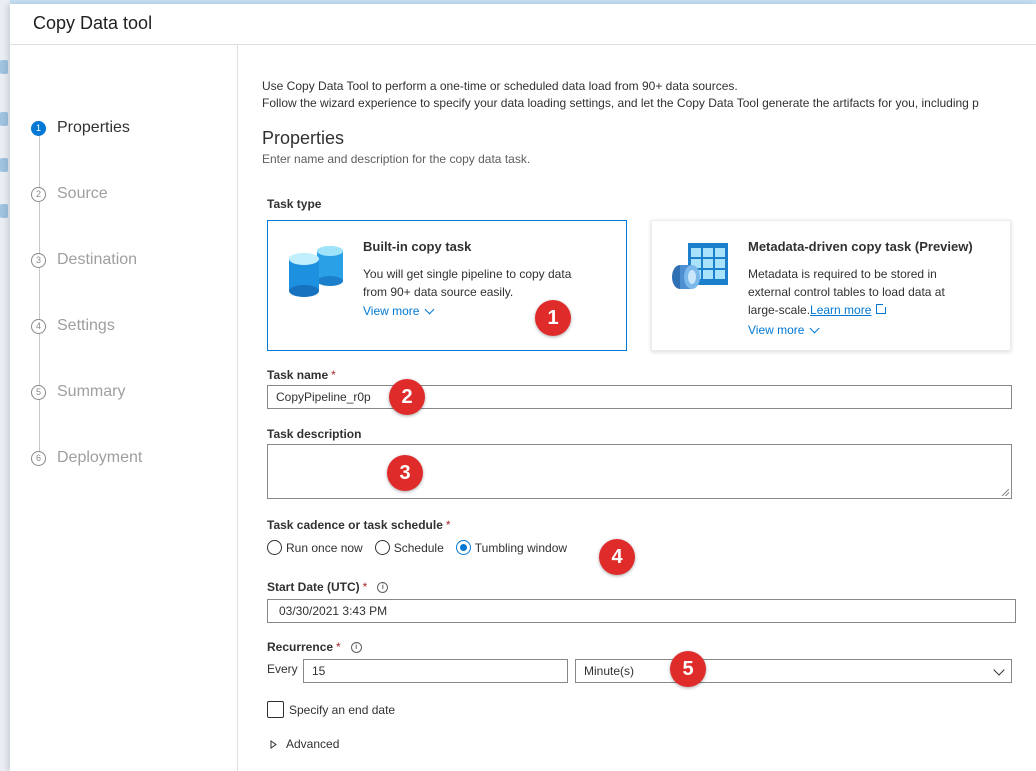 The image size is (1036, 771). What do you see at coordinates (282, 669) in the screenshot?
I see `every-label: Every` at bounding box center [282, 669].